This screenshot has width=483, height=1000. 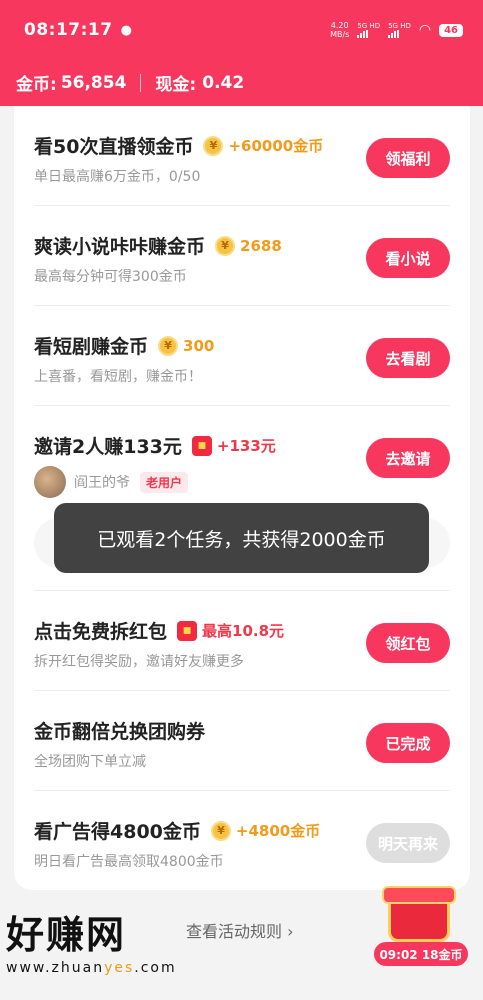 I want to click on signal-1: 5G HD, so click(x=368, y=30).